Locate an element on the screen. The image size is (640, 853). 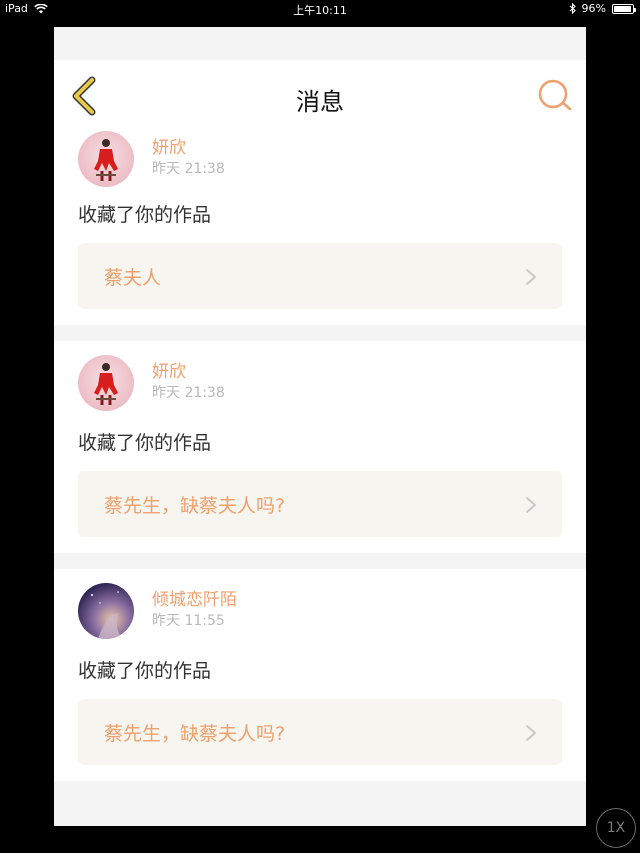
status-time: 上午10:11 is located at coordinates (320, 10).